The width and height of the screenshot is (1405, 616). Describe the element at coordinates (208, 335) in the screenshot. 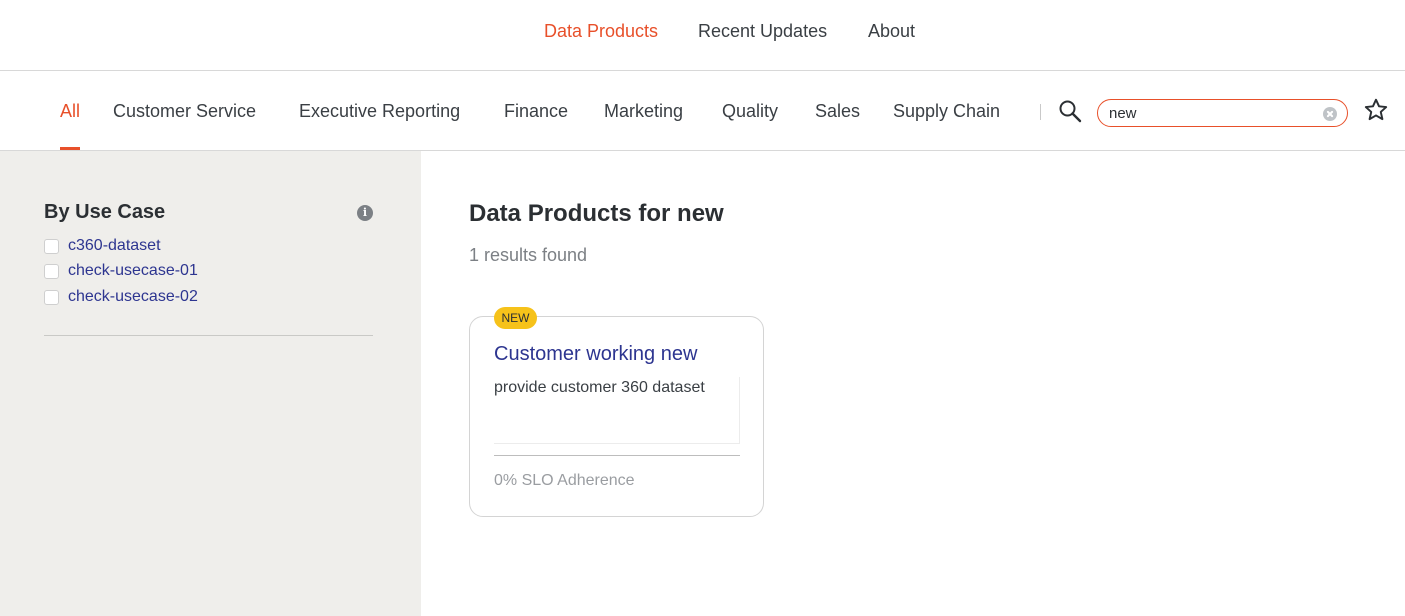

I see `sidebar-divider` at that location.